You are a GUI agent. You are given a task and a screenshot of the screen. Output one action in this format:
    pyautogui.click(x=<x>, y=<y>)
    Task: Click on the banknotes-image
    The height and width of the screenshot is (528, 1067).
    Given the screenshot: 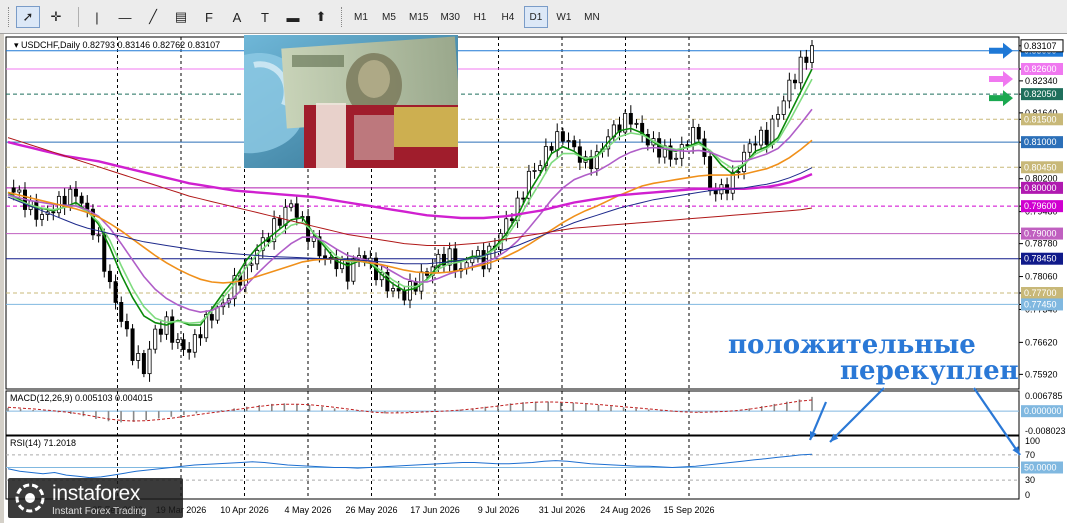 What is the action you would take?
    pyautogui.click(x=351, y=101)
    